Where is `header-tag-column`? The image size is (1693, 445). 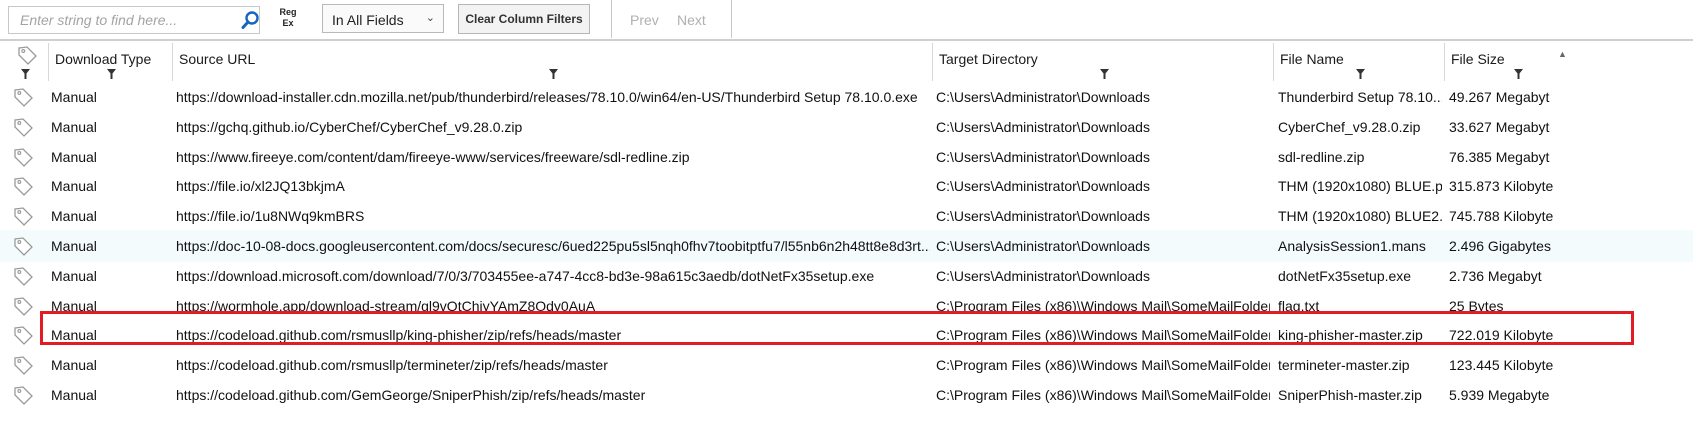
header-tag-column is located at coordinates (24, 62).